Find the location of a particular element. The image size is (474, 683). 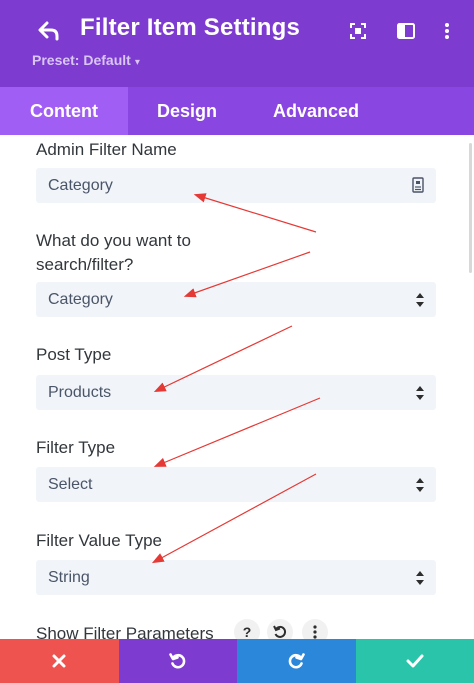

tab-content: Content is located at coordinates (64, 111).